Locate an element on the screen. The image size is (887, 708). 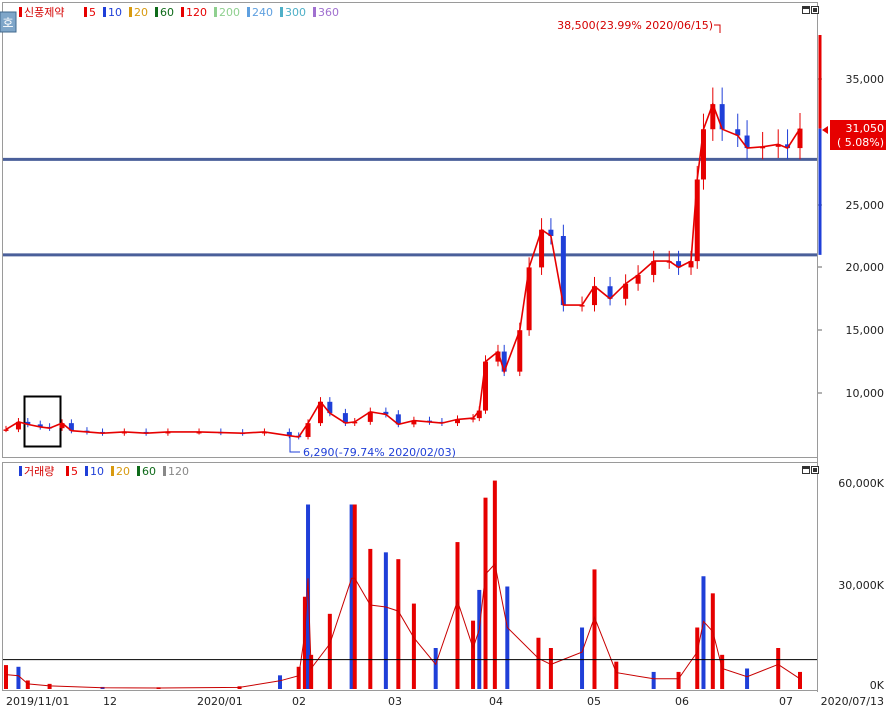
volume-legend: 거래량 5 10 20 60 120 is located at coordinates (104, 471).